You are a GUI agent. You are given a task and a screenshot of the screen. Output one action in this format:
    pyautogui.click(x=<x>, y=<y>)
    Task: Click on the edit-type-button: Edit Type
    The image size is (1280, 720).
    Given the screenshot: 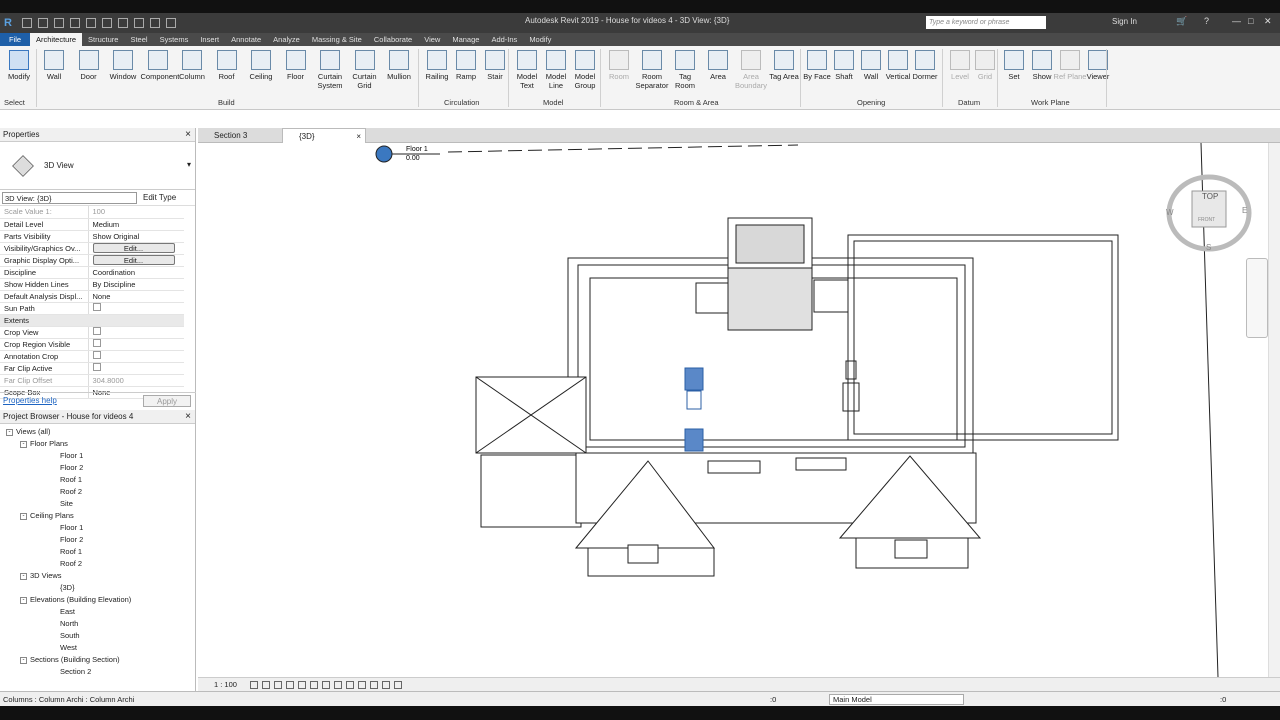 What is the action you would take?
    pyautogui.click(x=159, y=197)
    